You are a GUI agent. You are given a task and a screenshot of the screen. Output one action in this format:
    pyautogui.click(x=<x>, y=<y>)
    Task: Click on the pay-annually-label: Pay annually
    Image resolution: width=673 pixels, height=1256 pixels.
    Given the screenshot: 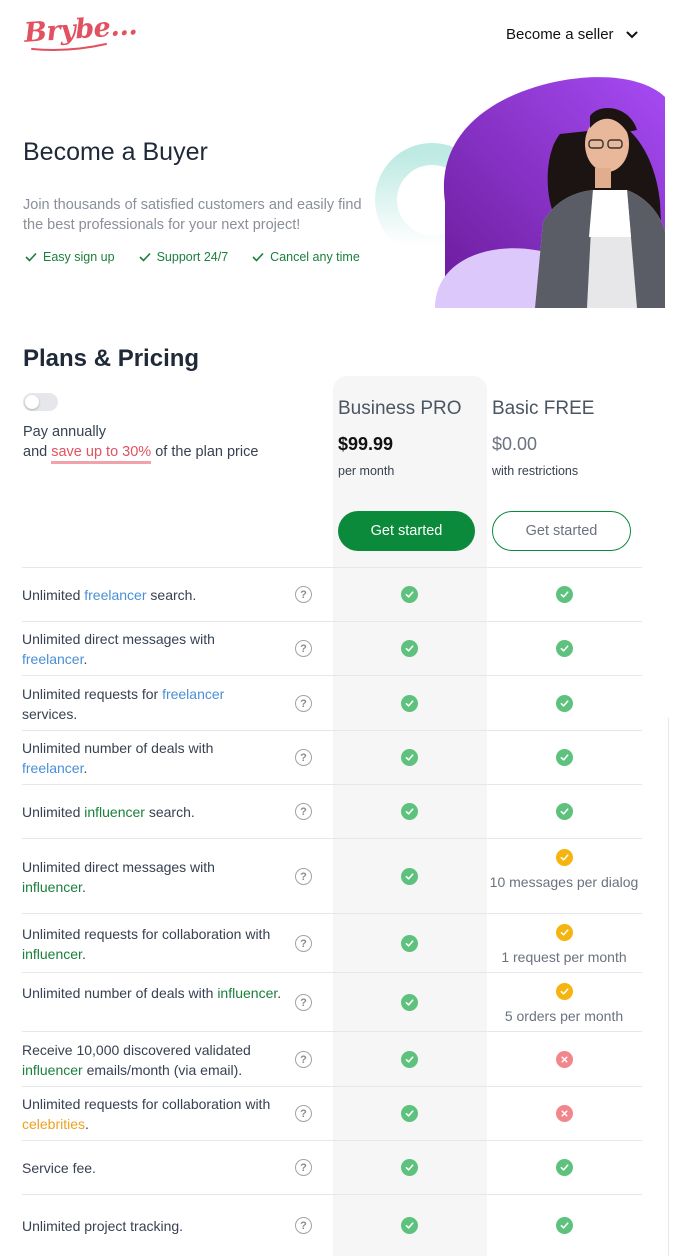 What is the action you would take?
    pyautogui.click(x=65, y=432)
    